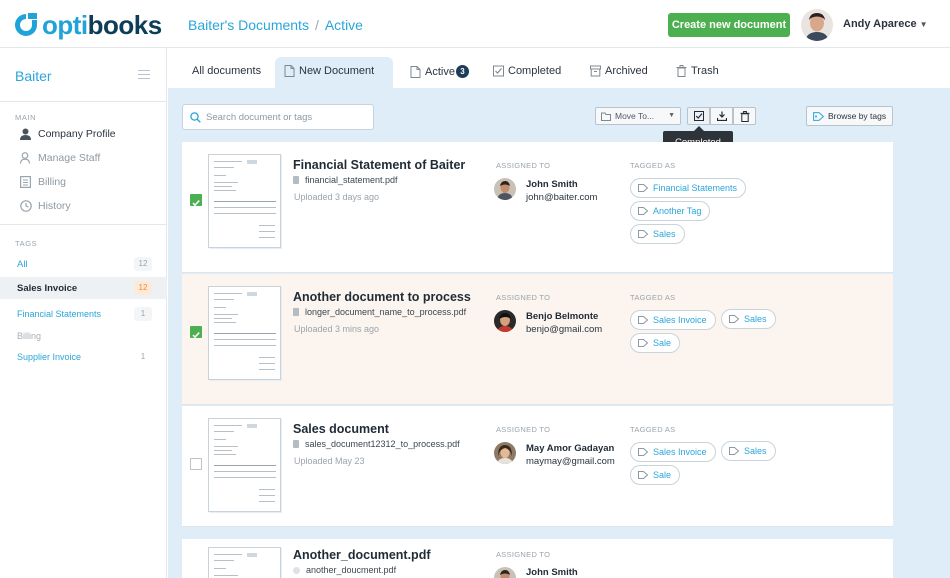  Describe the element at coordinates (337, 197) in the screenshot. I see `upload-time: Uploaded 3 days ago` at that location.